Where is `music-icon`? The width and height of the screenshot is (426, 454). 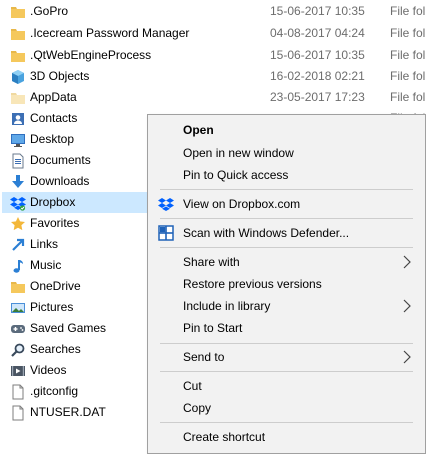
music-icon is located at coordinates (18, 266).